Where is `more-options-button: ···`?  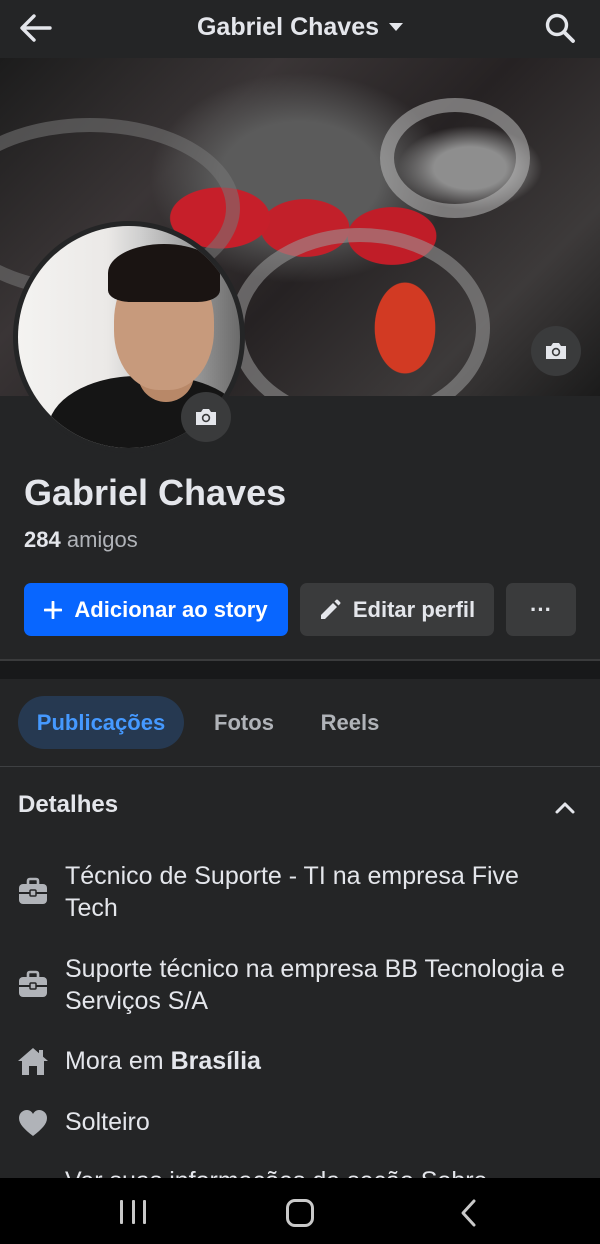
more-options-button: ··· is located at coordinates (541, 609).